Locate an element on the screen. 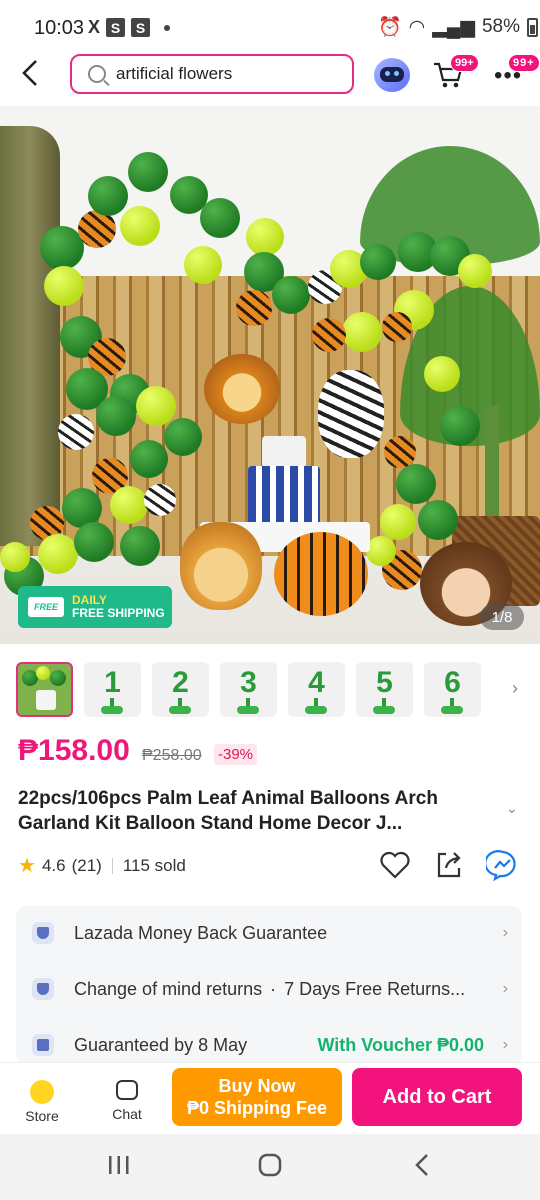 The width and height of the screenshot is (540, 1200). thumbnail-selected is located at coordinates (44, 689).